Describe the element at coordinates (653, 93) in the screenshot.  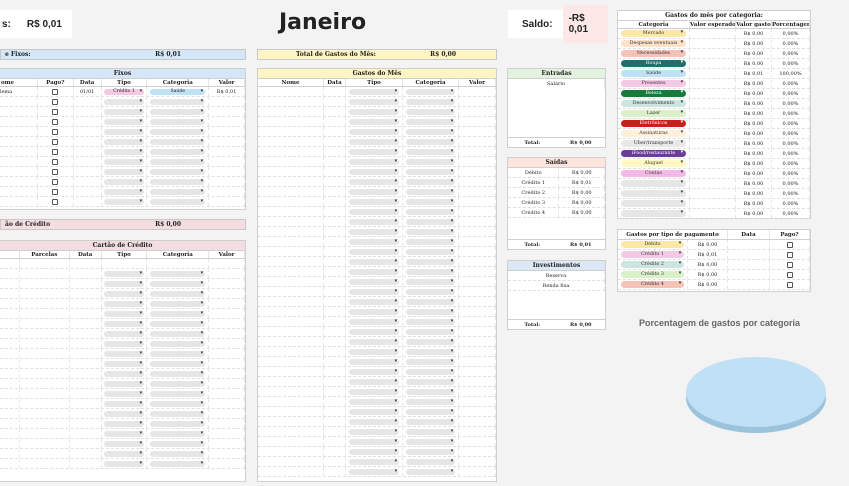
I see `categoria-dropdown: Beleza` at that location.